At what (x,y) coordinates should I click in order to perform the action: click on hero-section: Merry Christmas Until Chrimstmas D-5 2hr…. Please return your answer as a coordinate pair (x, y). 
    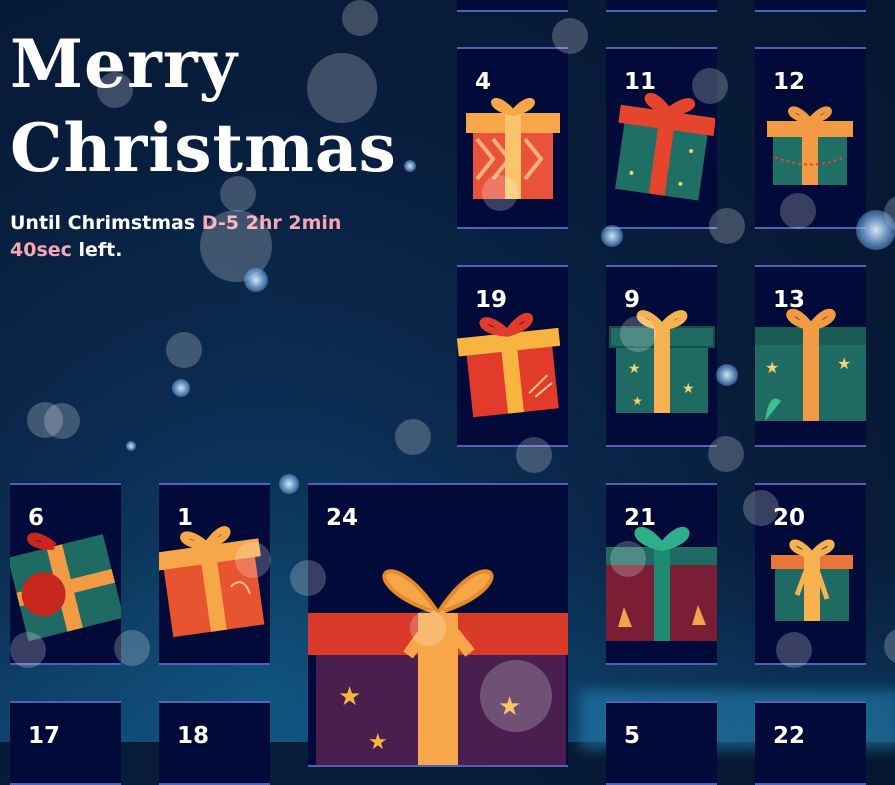
    Looking at the image, I should click on (203, 143).